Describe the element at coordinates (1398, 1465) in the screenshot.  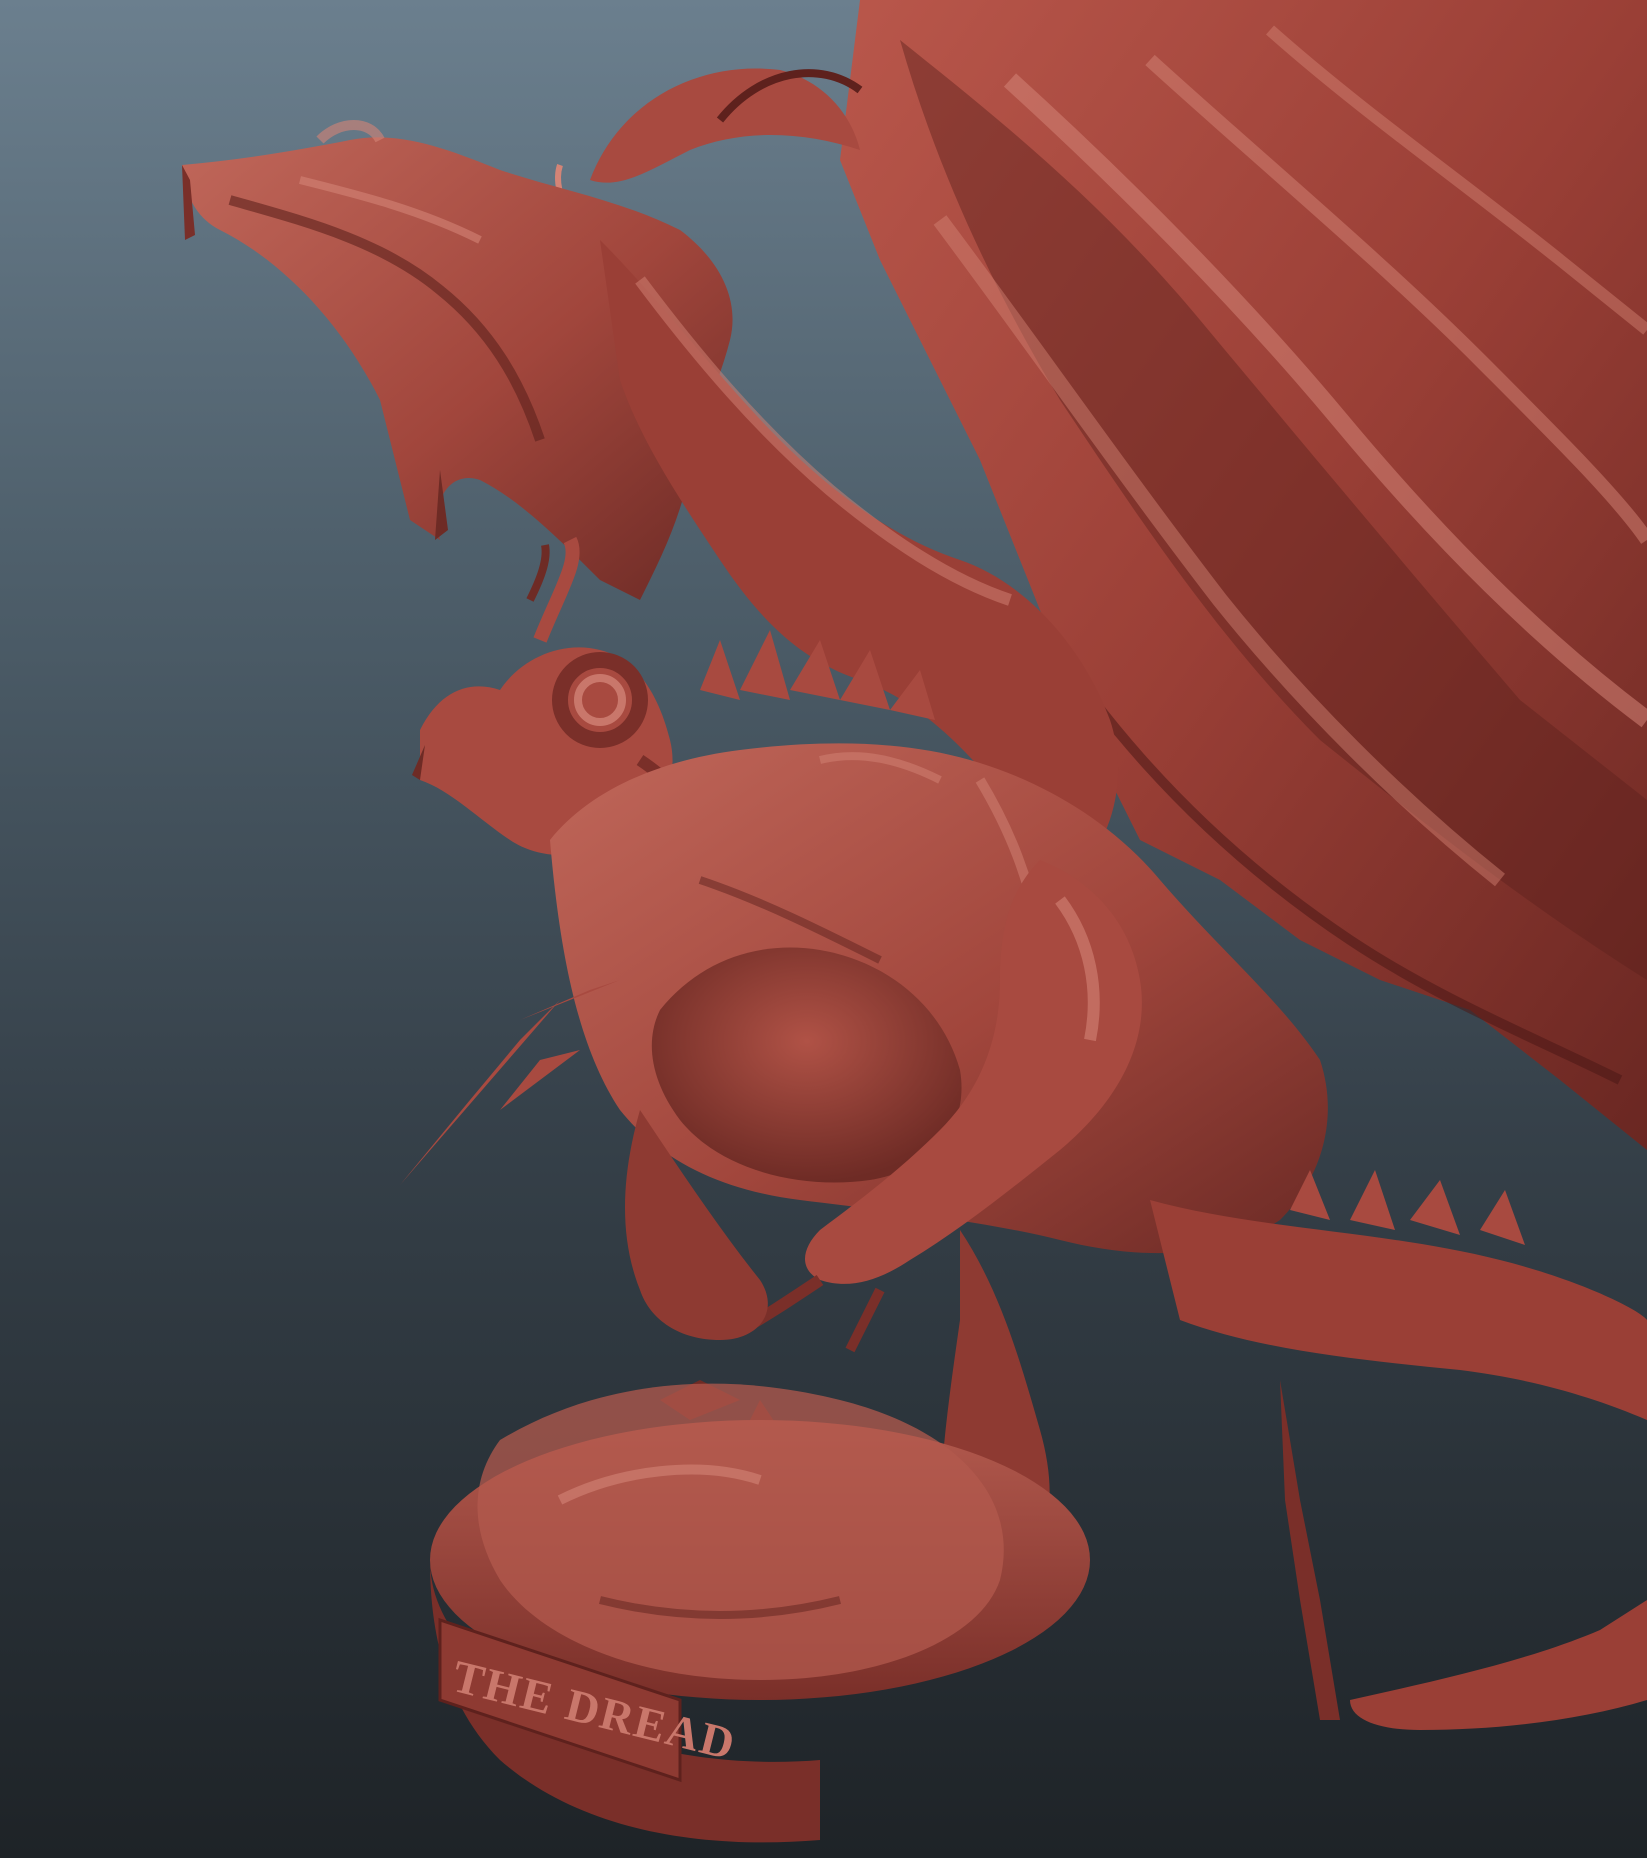
I see `tail` at that location.